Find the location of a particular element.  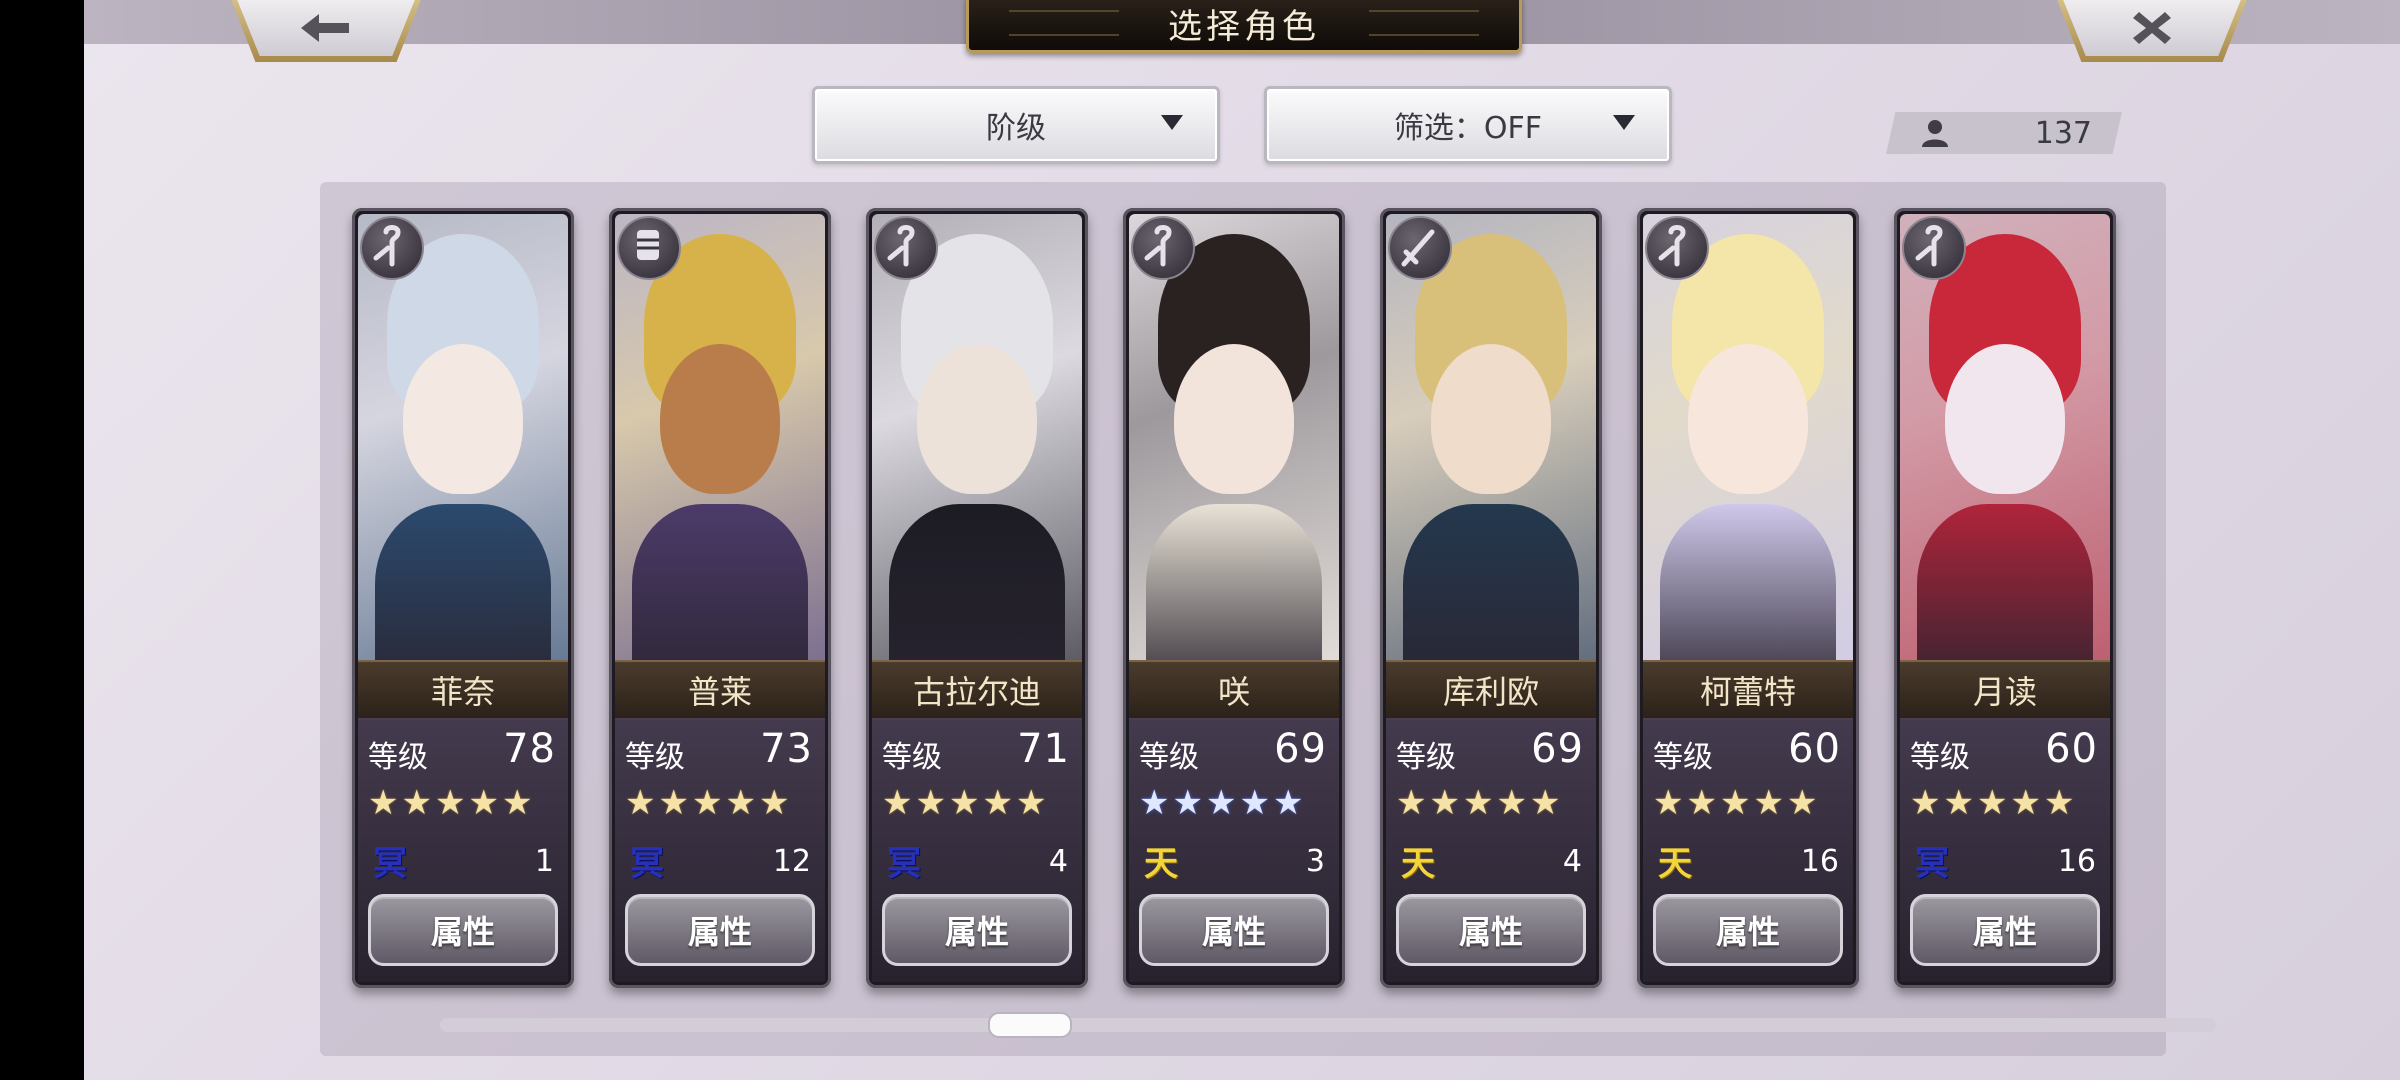

character-card: 库利欧 等级 69 ★ ★ ★ ★ ★ 天 4 属性 is located at coordinates (1491, 598).